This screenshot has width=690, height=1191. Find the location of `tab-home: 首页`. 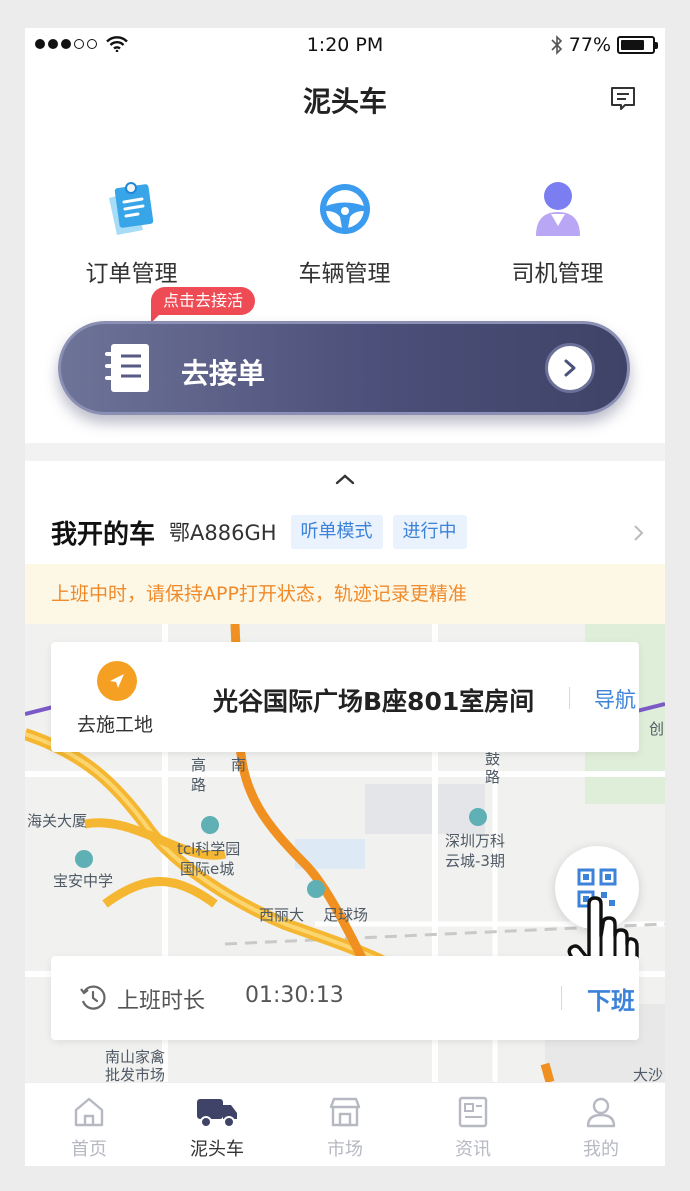

tab-home: 首页 is located at coordinates (89, 1124).